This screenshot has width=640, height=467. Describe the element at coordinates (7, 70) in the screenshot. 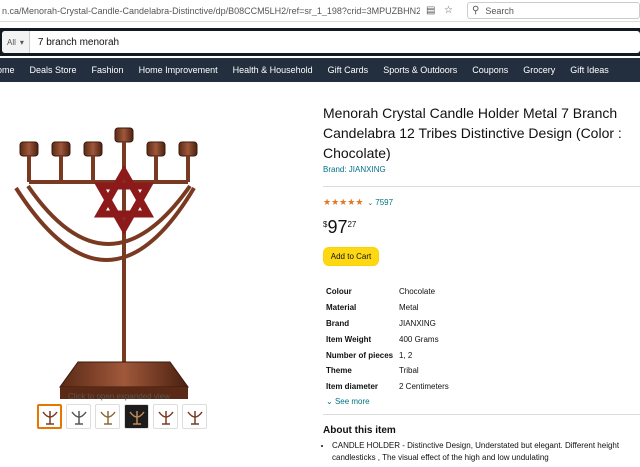

I see `nav-item-home: ome` at that location.